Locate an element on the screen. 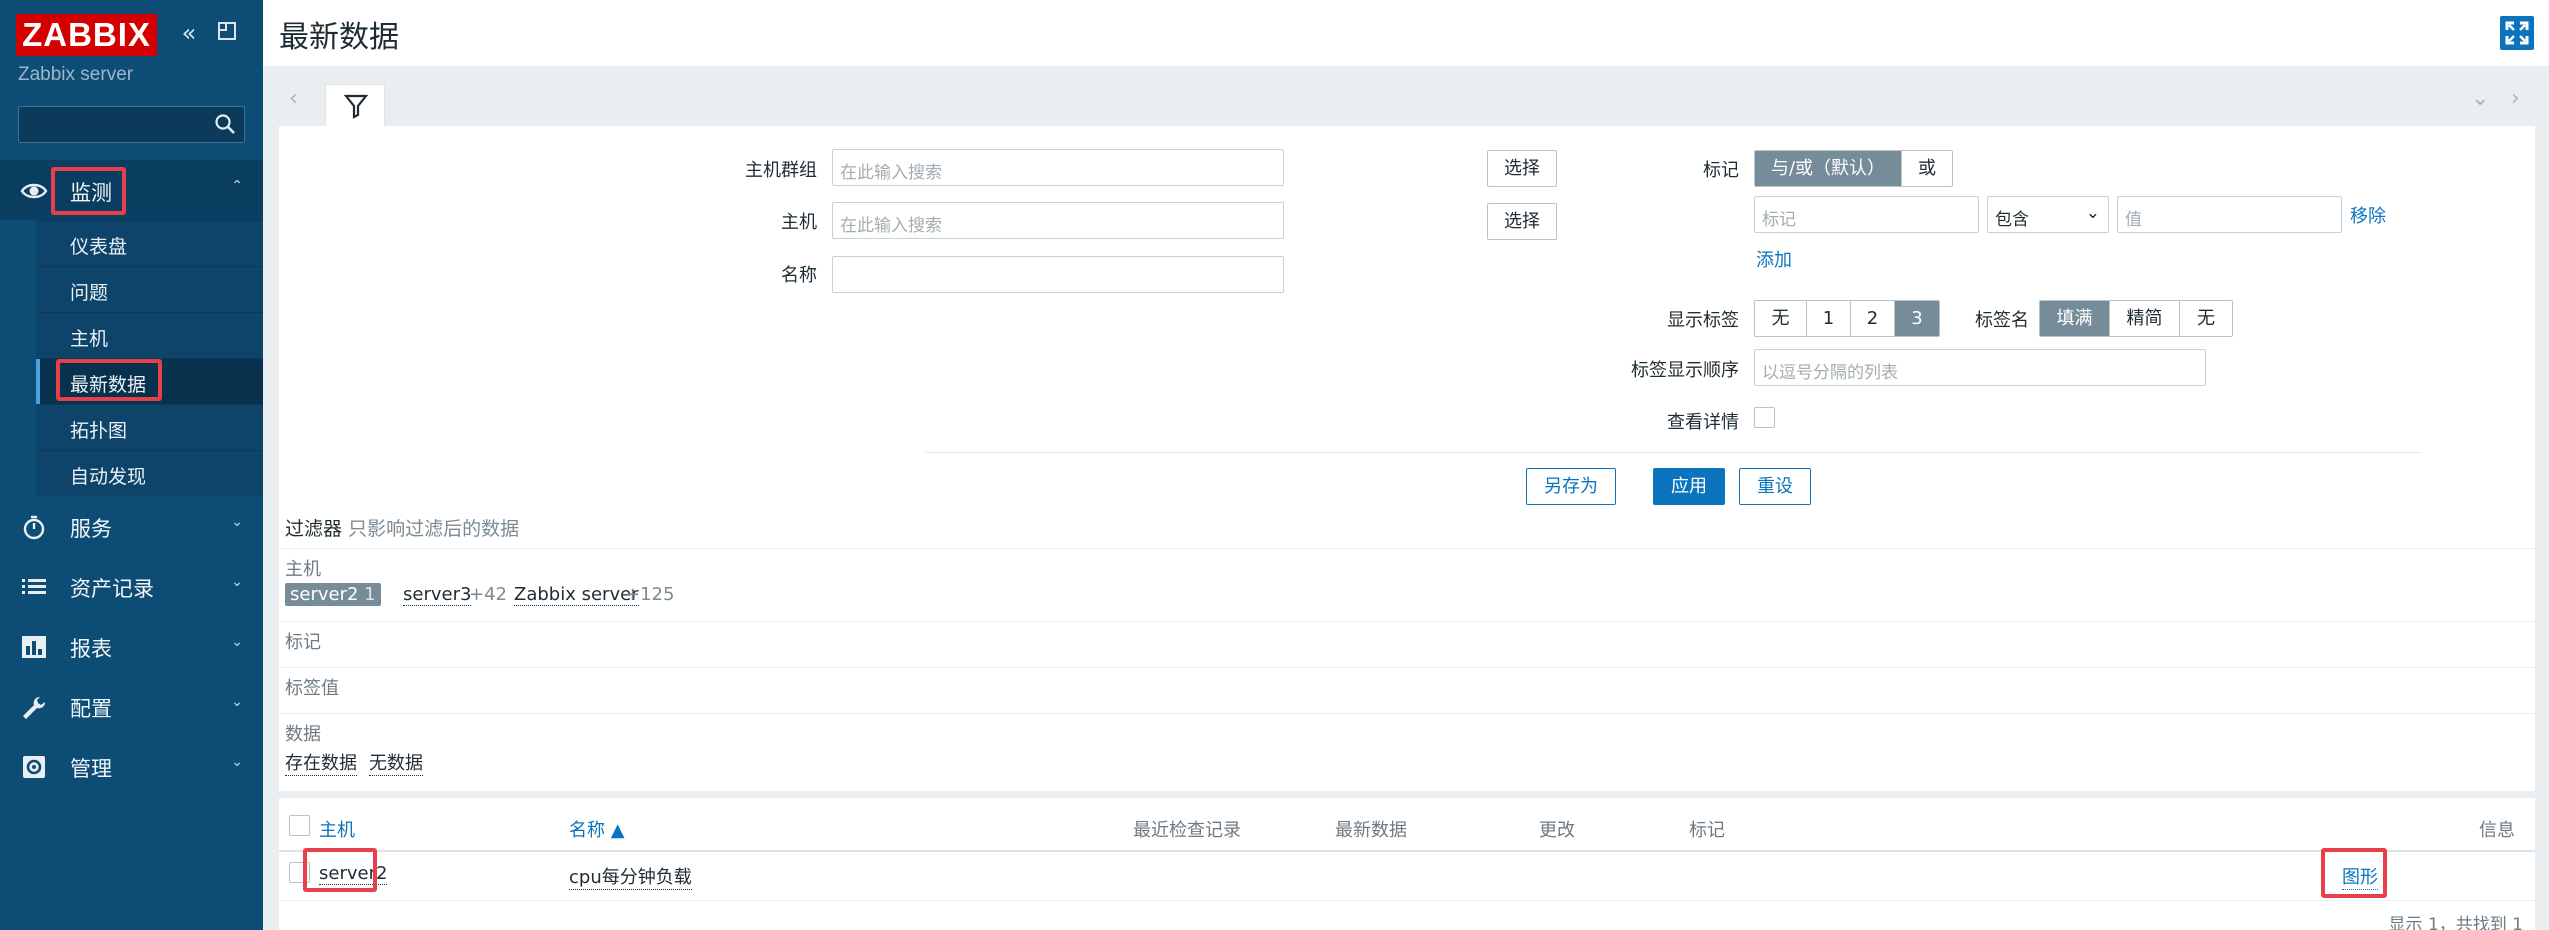  collapse-sidebar-icon: « is located at coordinates (189, 33).